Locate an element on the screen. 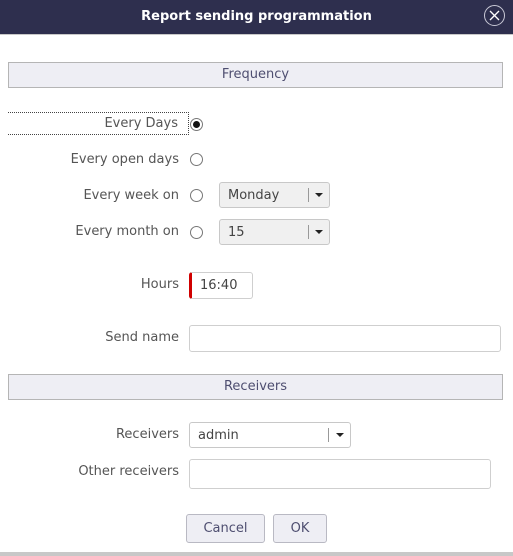 Image resolution: width=513 pixels, height=556 pixels. cancel-button: Cancel is located at coordinates (225, 528).